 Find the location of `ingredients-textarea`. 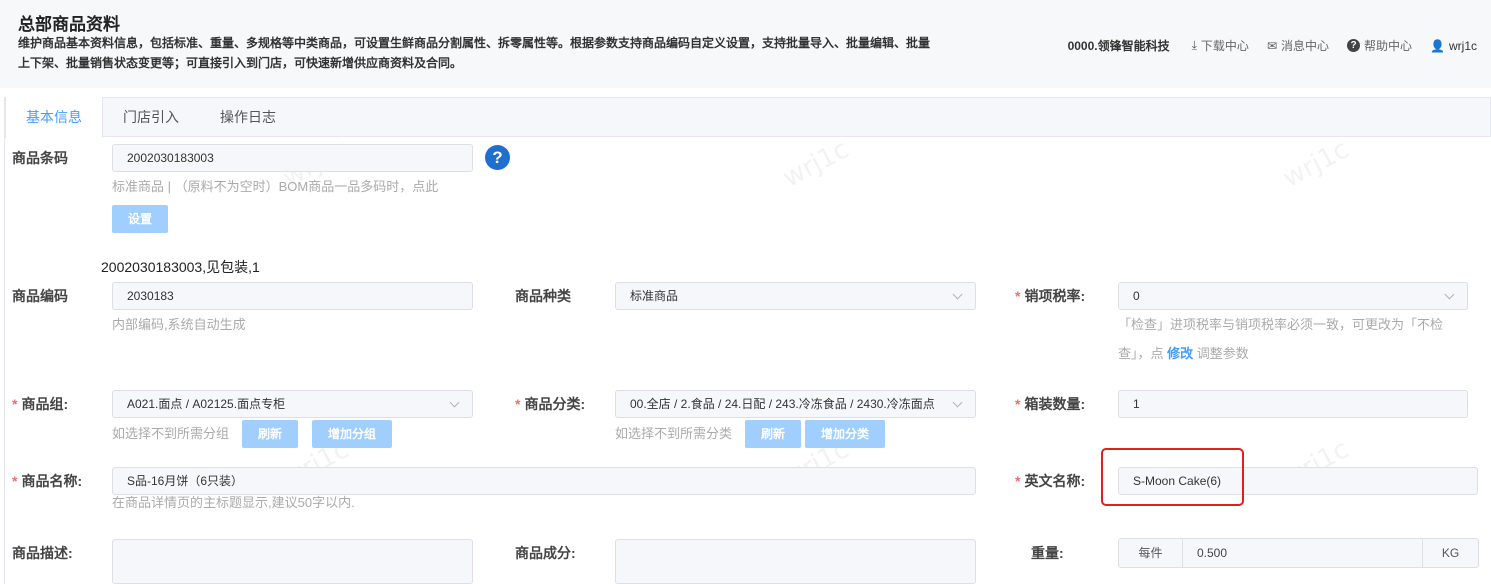

ingredients-textarea is located at coordinates (795, 561).